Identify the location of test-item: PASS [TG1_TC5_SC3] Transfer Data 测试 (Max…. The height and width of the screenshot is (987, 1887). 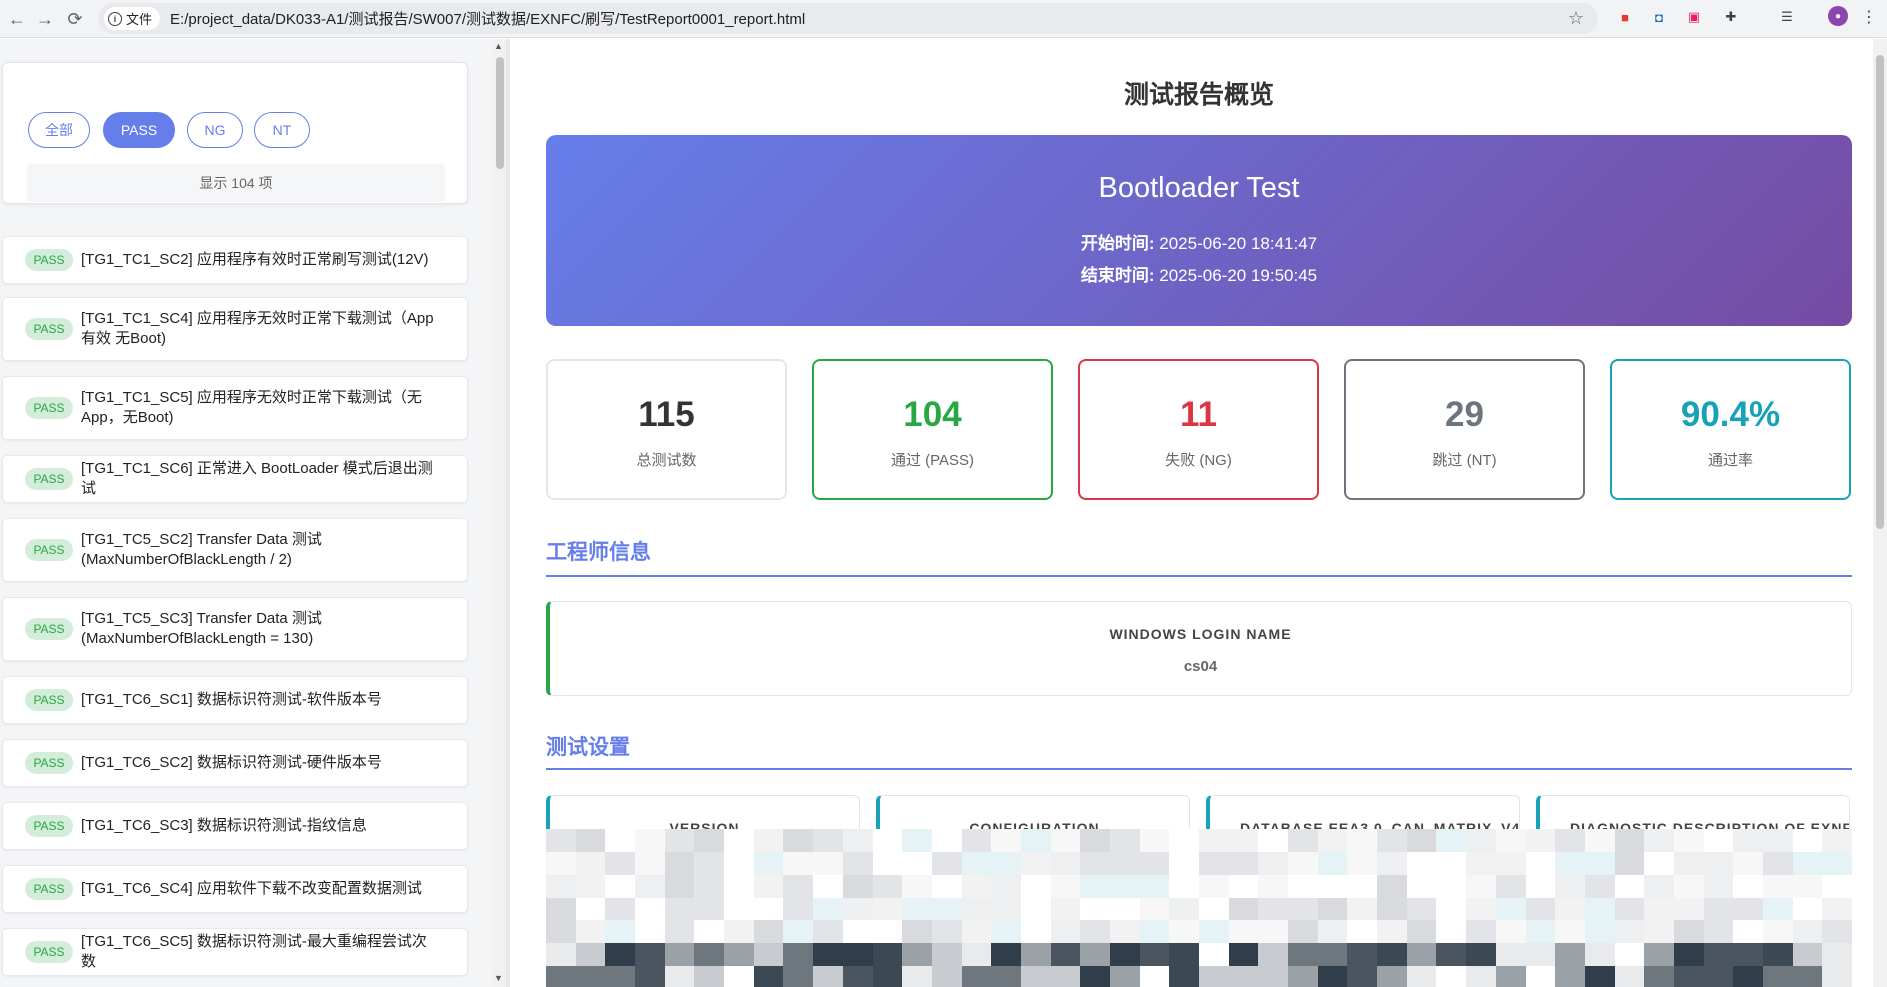
(235, 629).